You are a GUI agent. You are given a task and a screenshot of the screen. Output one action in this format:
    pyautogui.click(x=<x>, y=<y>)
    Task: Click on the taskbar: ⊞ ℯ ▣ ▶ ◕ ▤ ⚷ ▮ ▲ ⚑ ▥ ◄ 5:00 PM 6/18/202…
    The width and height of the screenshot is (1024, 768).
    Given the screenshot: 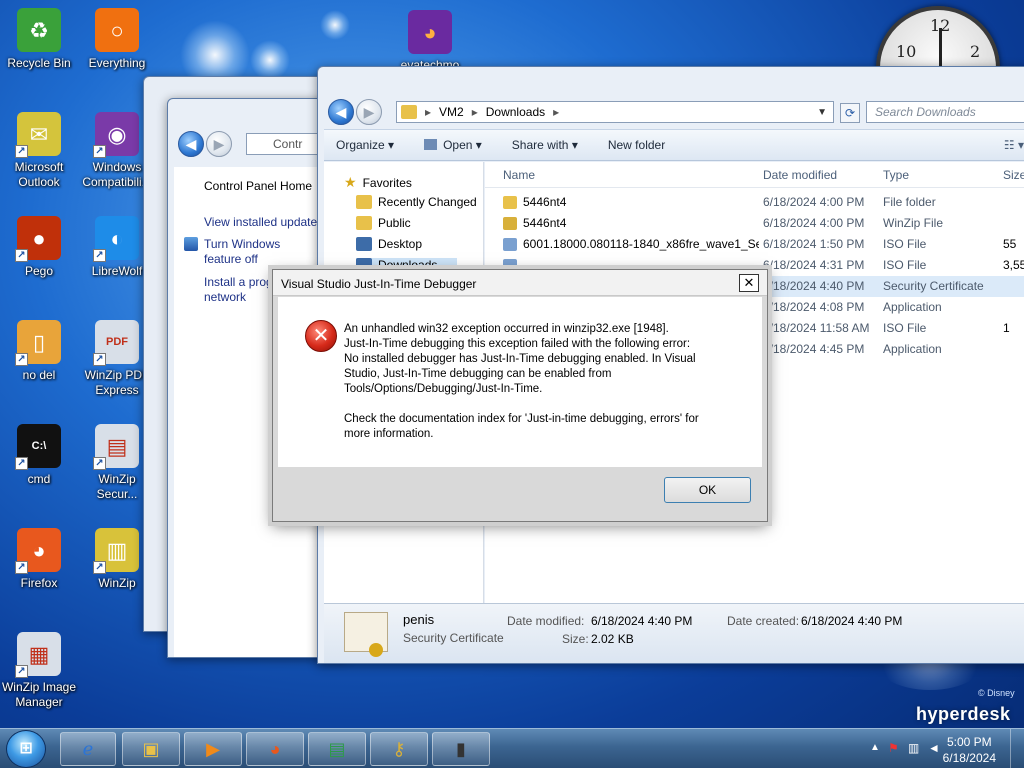 What is the action you would take?
    pyautogui.click(x=512, y=748)
    